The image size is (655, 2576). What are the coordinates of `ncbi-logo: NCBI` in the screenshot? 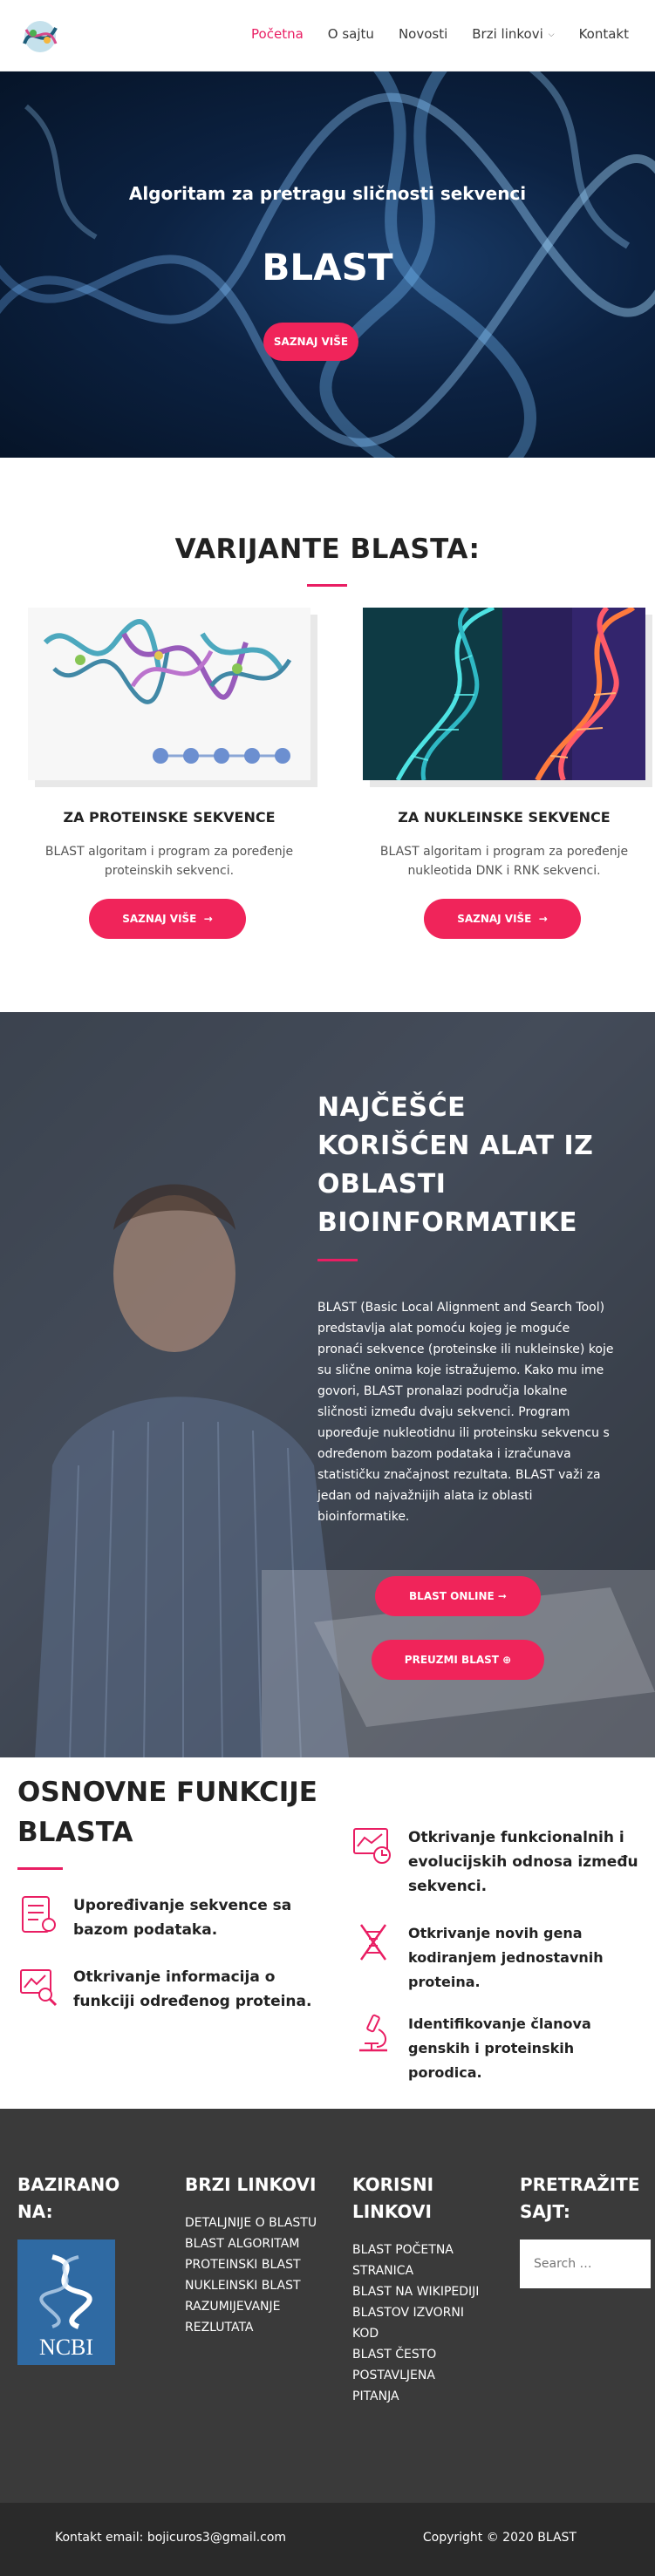 It's located at (66, 2302).